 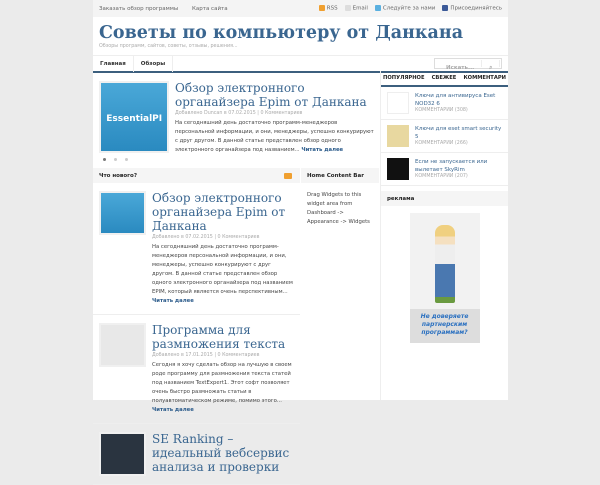 I want to click on post-title: Программа для размножения текста, so click(x=223, y=337).